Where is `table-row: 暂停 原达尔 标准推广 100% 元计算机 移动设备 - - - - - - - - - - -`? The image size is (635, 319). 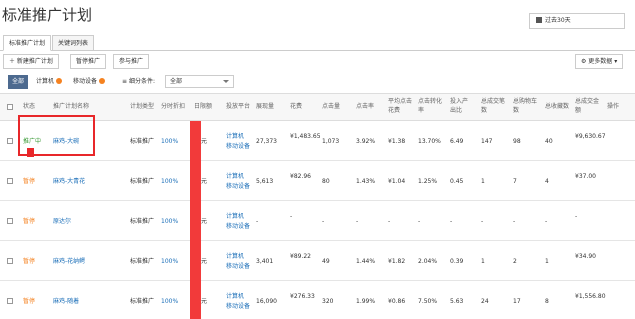 table-row: 暂停 原达尔 标准推广 100% 元计算机 移动设备 - - - - - - - - - - - is located at coordinates (317, 221).